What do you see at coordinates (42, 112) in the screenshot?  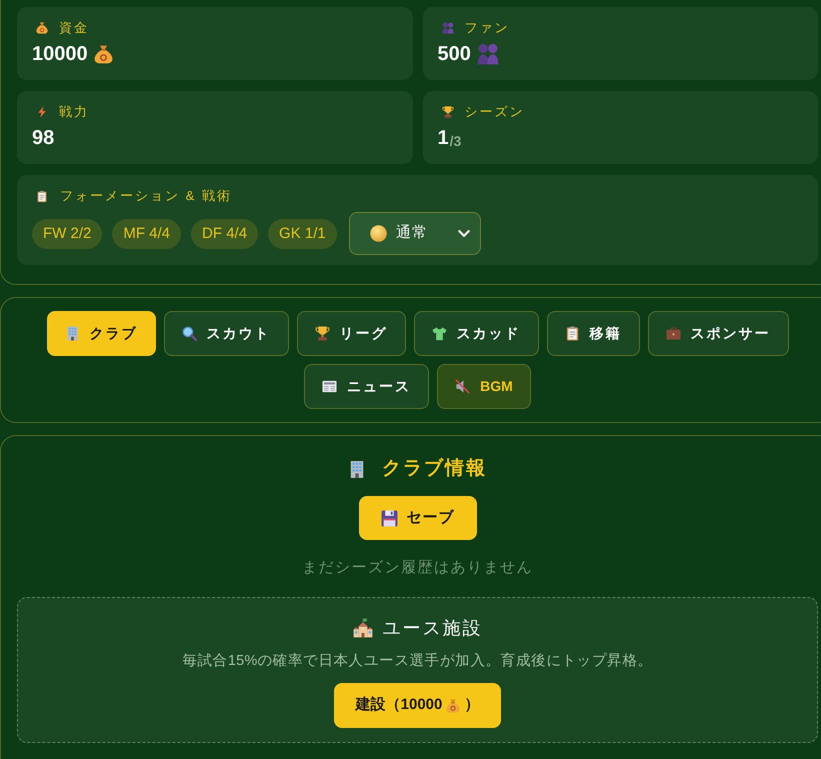 I see `lightning-icon` at bounding box center [42, 112].